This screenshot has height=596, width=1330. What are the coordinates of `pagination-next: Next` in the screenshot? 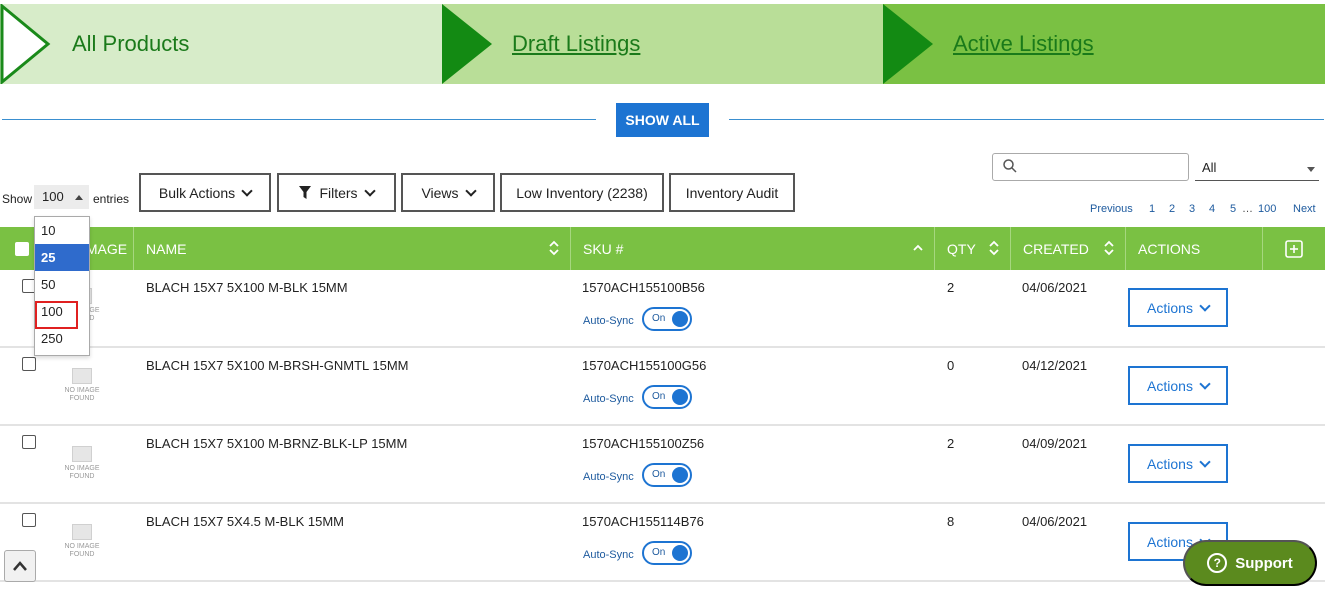 It's located at (1304, 209).